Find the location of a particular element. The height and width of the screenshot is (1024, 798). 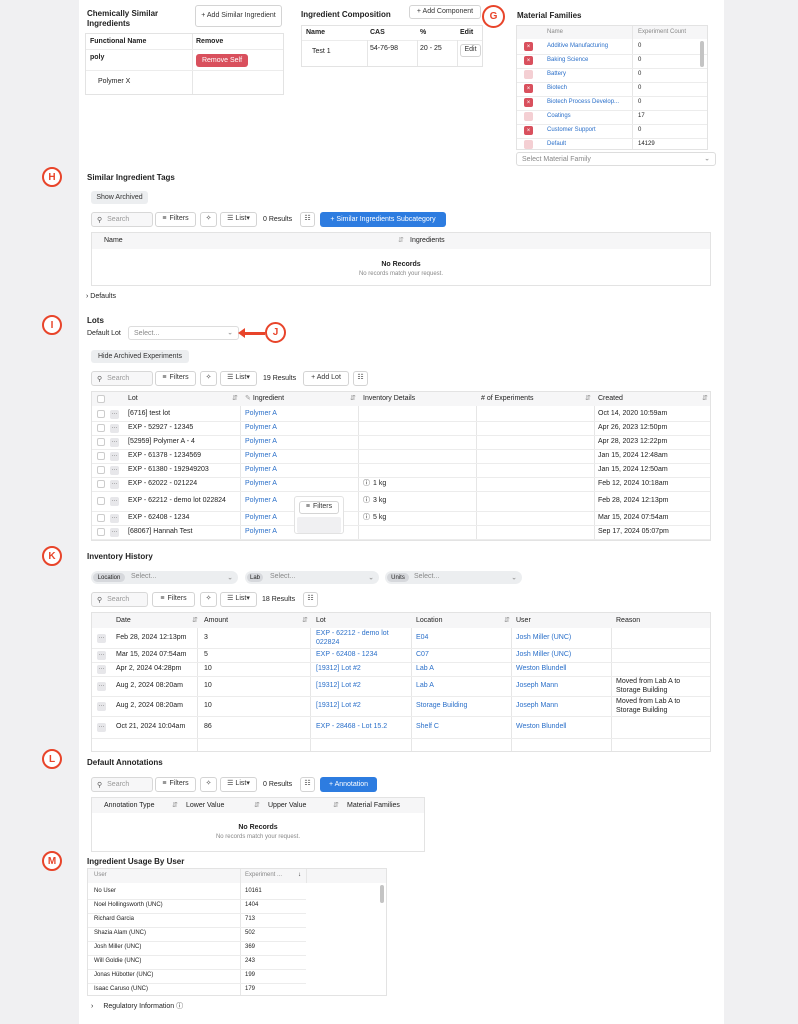

family-name: Additive Manufacturing is located at coordinates (577, 47).